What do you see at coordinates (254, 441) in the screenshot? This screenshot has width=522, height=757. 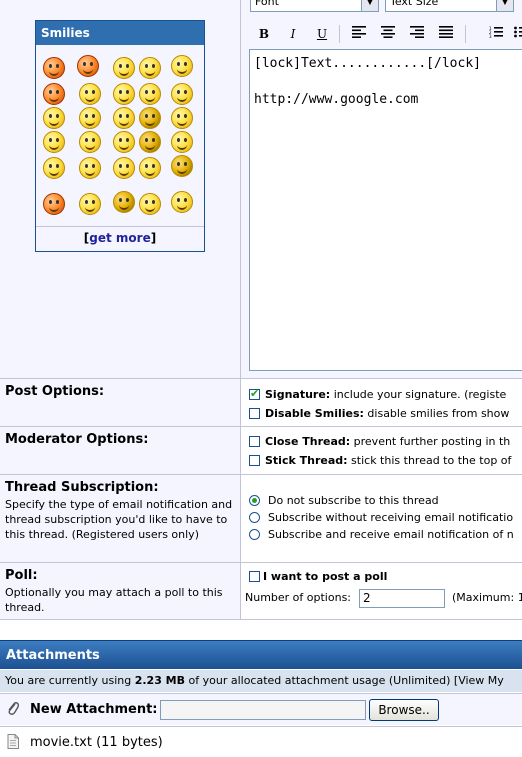 I see `close-thread-checkbox` at bounding box center [254, 441].